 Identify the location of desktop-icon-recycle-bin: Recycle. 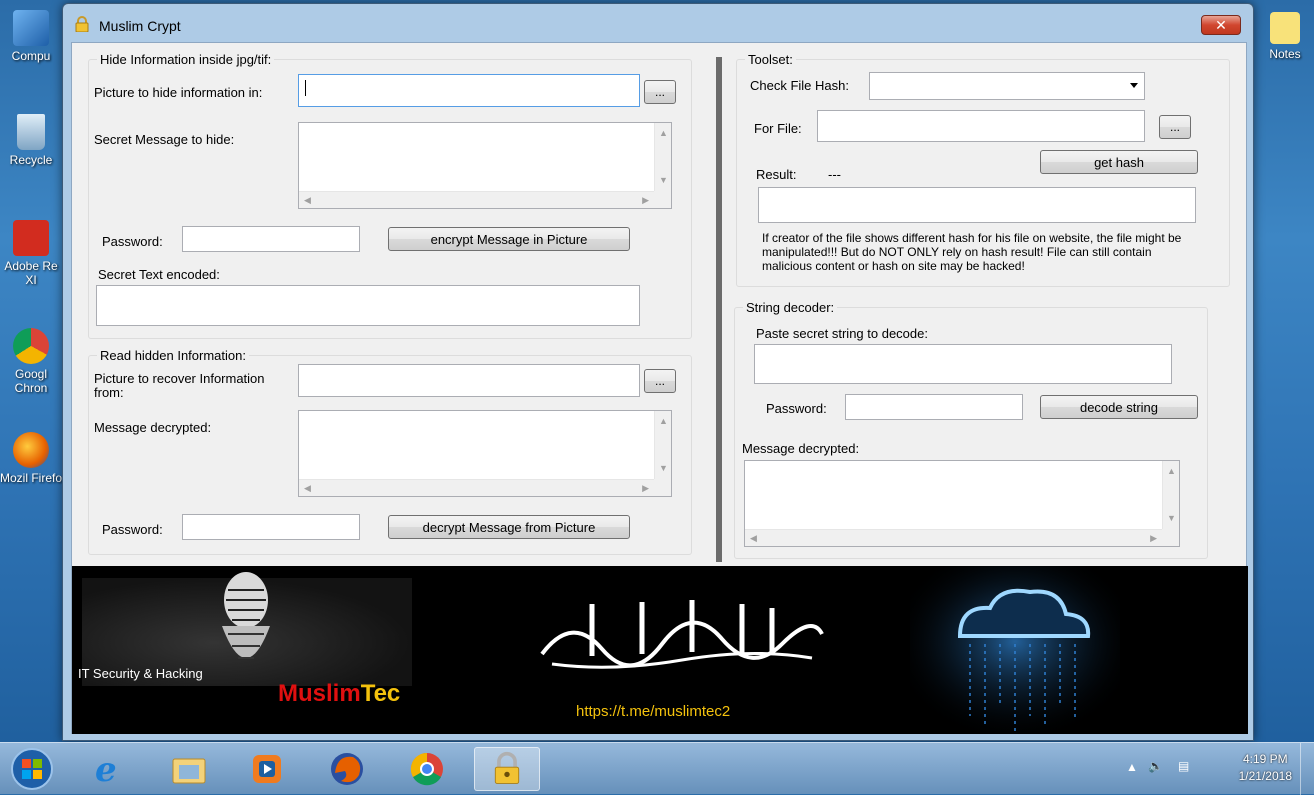
(31, 140).